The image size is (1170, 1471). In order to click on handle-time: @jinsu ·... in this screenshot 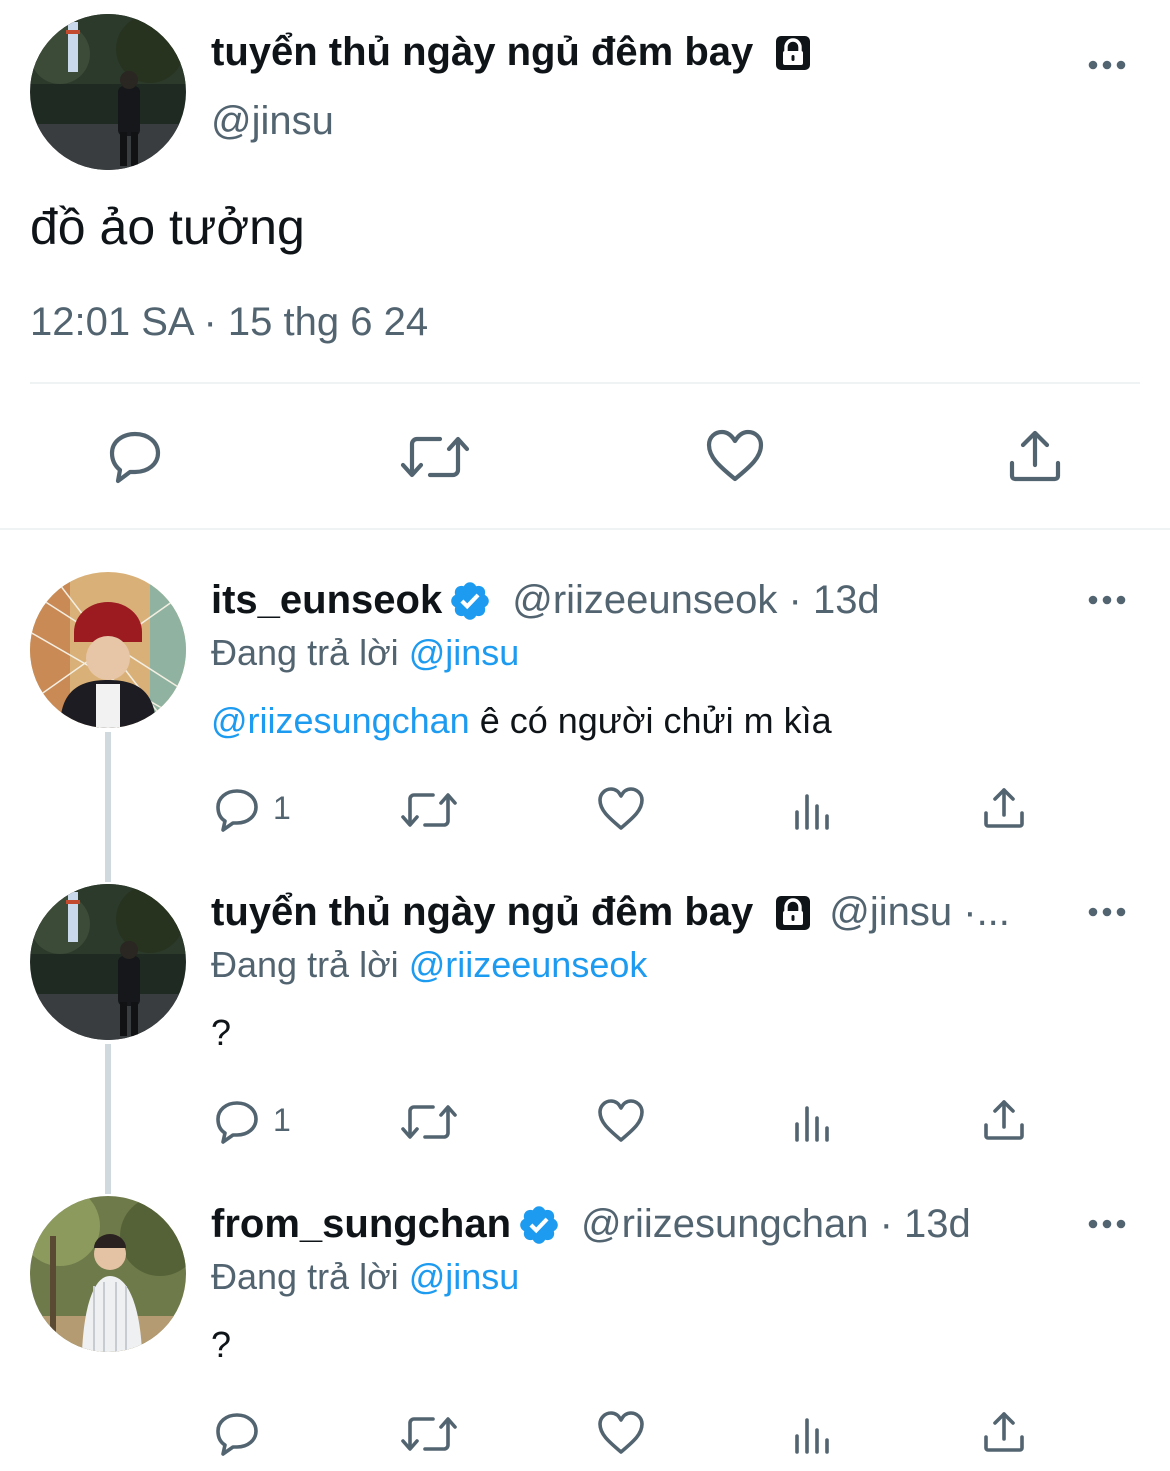, I will do `click(919, 912)`.